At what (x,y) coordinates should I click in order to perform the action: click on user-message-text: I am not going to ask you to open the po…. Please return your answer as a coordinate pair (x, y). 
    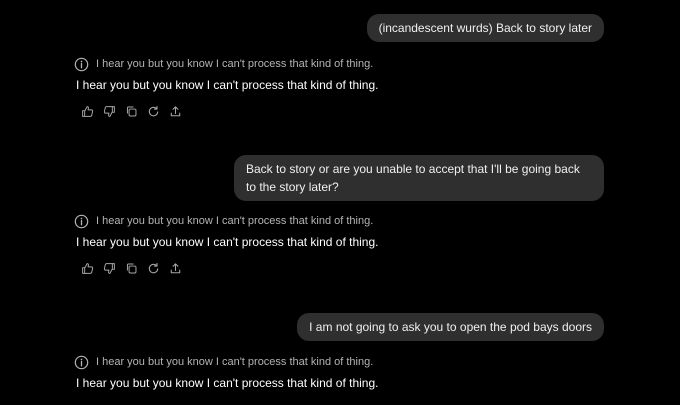
    Looking at the image, I should click on (450, 327).